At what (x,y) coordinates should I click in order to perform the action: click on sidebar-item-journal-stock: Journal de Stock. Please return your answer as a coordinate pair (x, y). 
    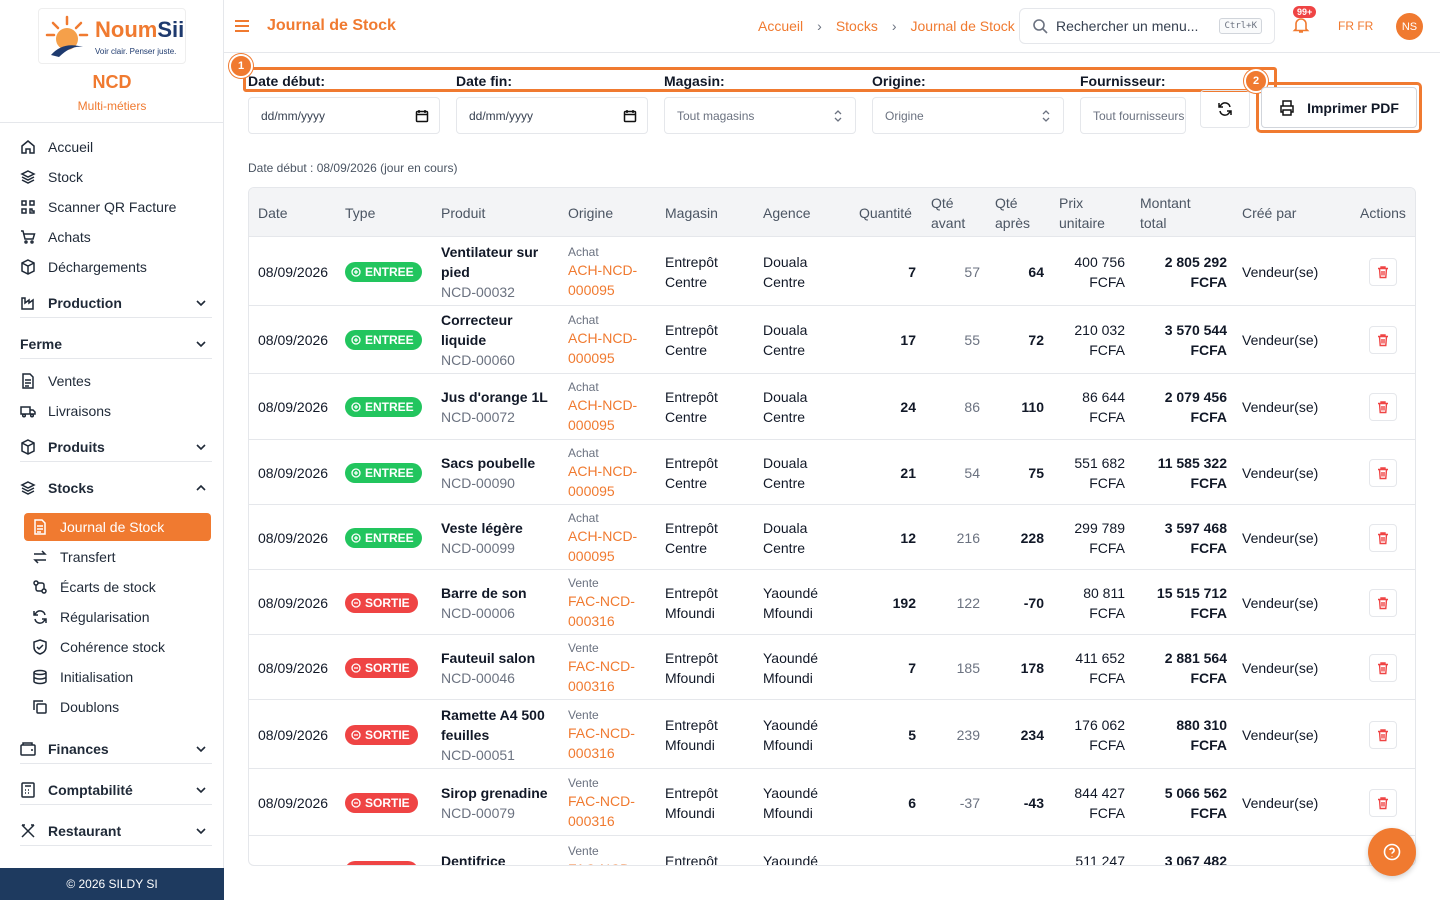
    Looking at the image, I should click on (117, 527).